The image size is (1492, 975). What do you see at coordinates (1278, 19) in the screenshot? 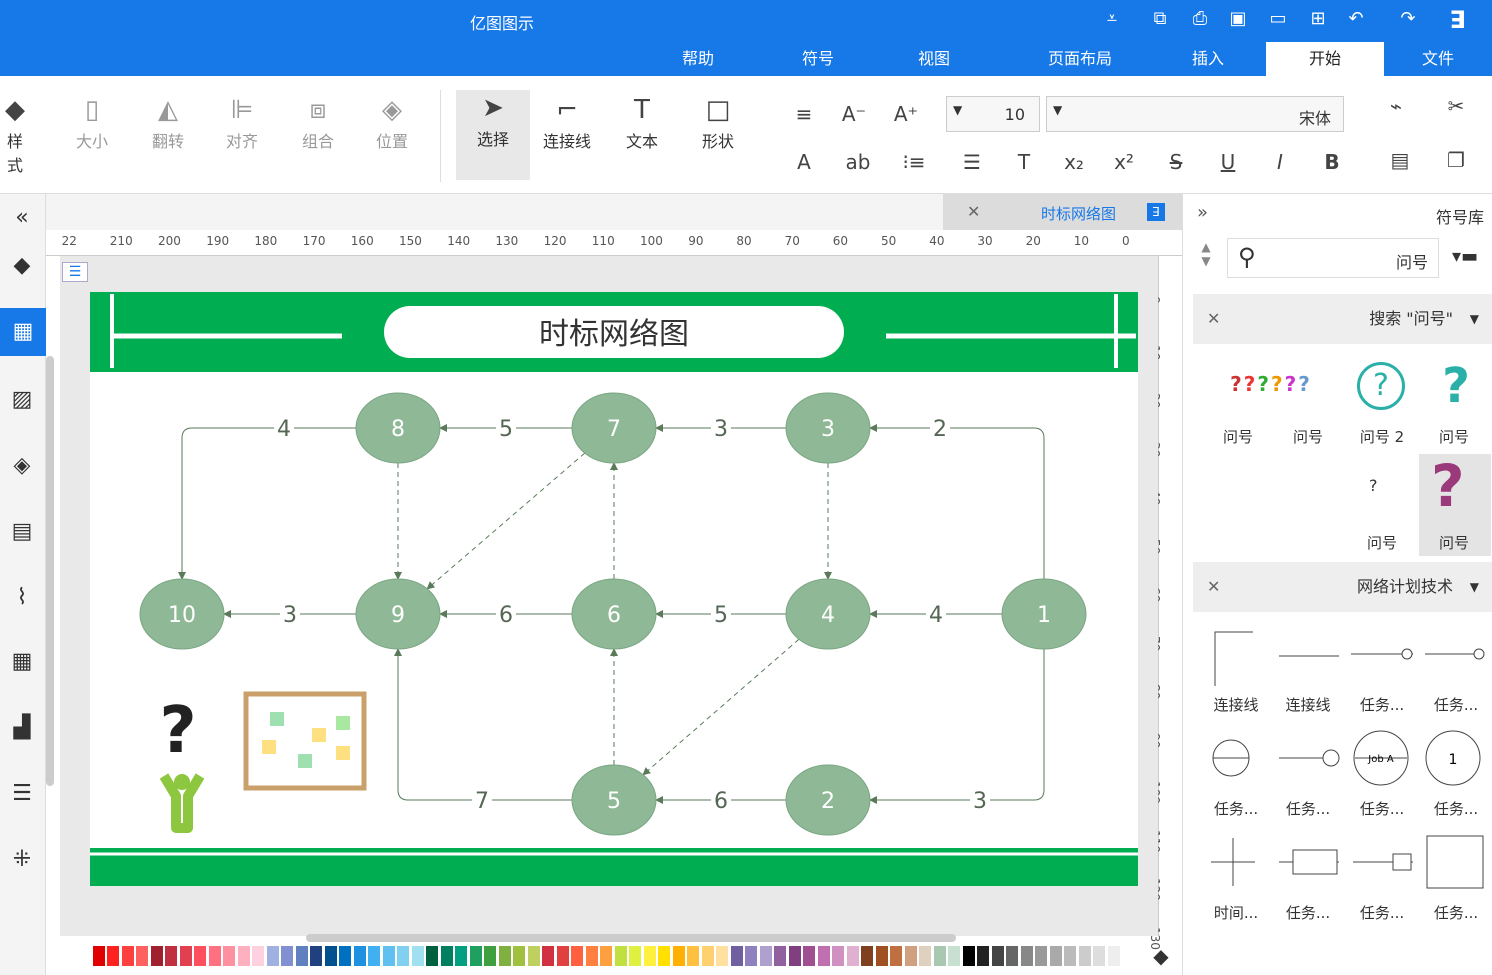
I see `open-icon: ▭` at bounding box center [1278, 19].